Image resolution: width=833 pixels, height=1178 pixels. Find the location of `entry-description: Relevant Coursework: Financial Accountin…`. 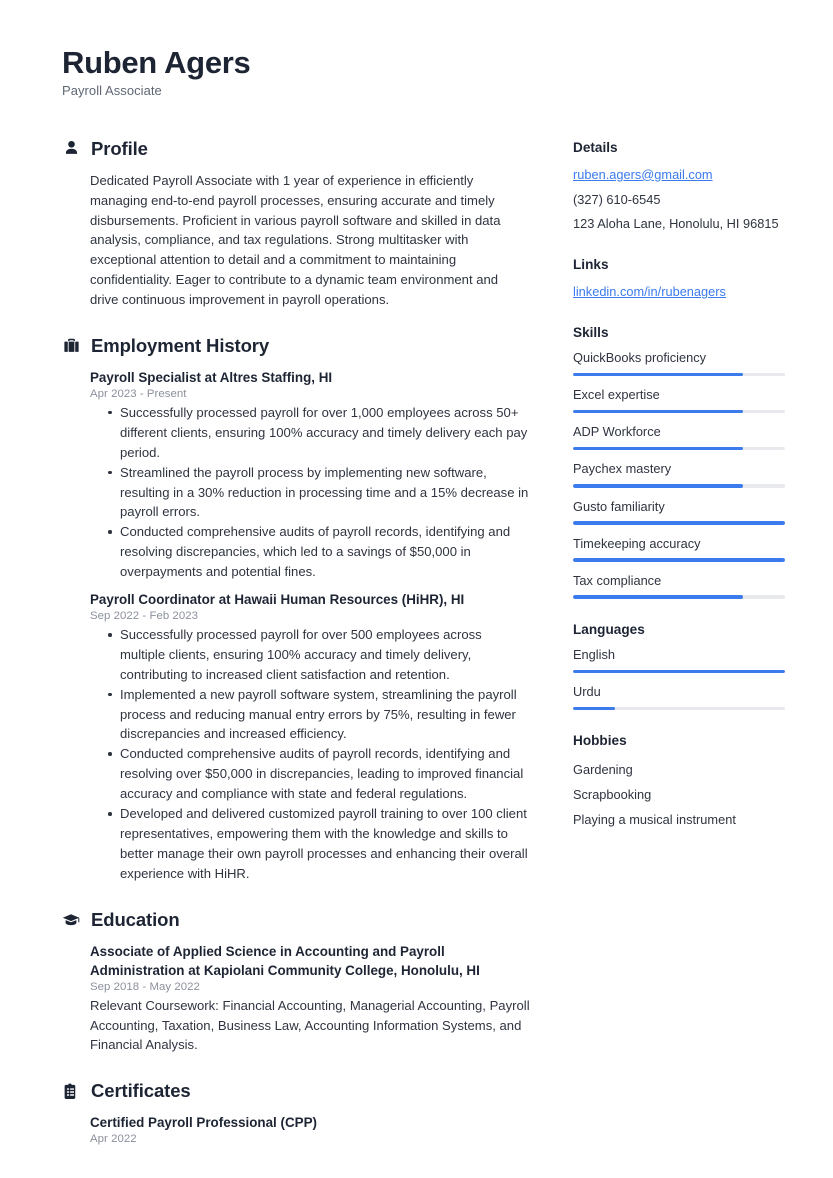

entry-description: Relevant Coursework: Financial Accountin… is located at coordinates (310, 1025).